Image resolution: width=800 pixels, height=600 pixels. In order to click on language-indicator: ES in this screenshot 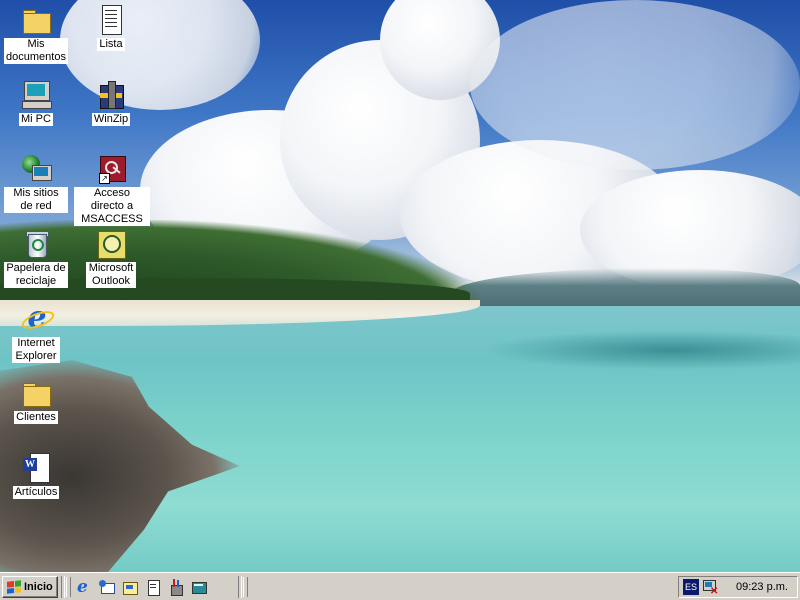, I will do `click(691, 587)`.